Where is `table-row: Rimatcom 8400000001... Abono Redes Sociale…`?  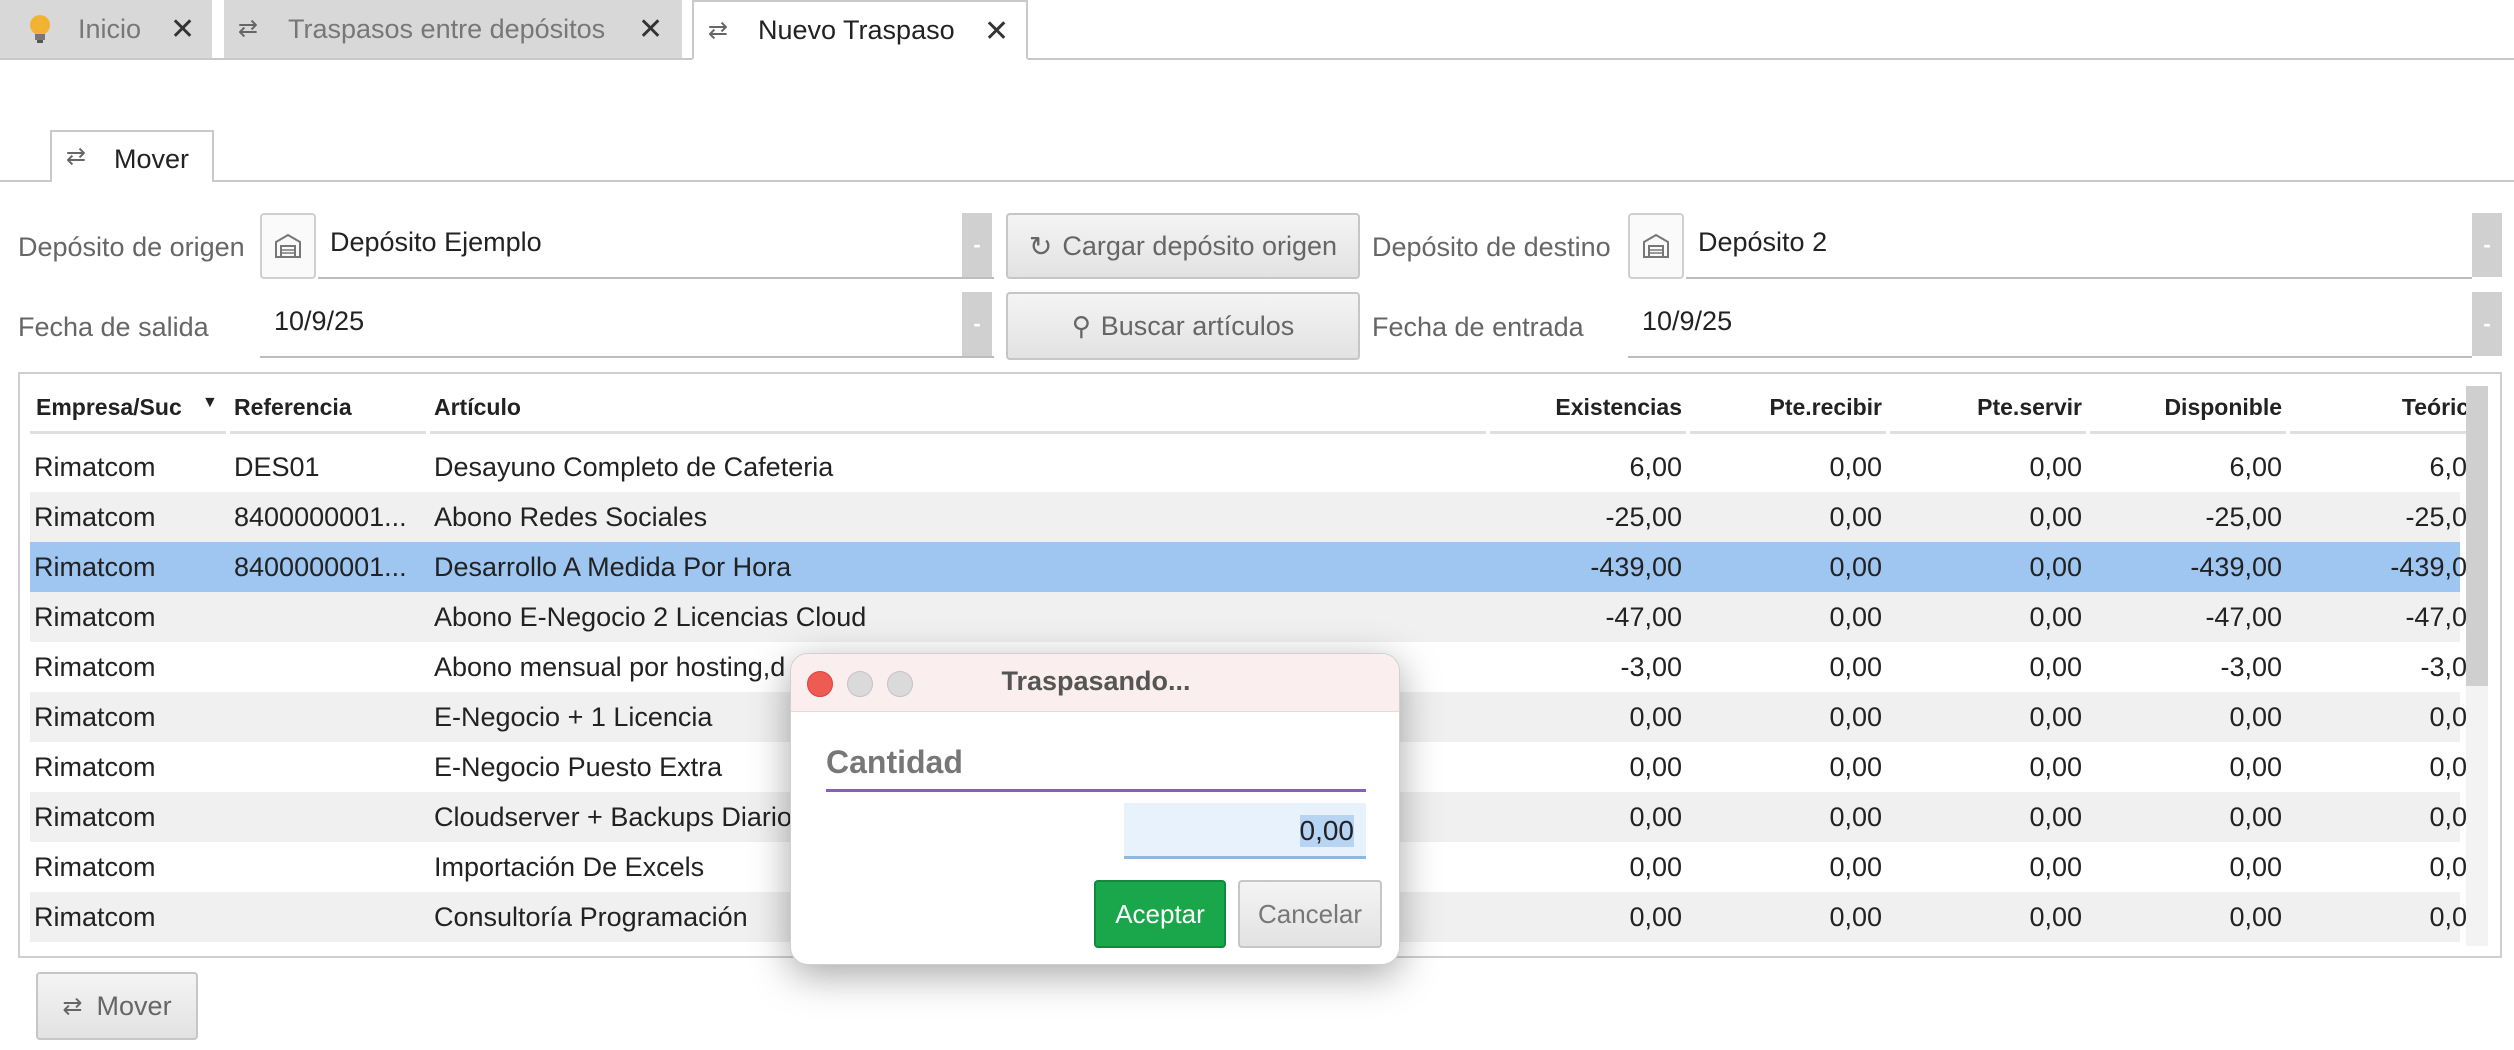
table-row: Rimatcom 8400000001... Abono Redes Sociale… is located at coordinates (1256, 517).